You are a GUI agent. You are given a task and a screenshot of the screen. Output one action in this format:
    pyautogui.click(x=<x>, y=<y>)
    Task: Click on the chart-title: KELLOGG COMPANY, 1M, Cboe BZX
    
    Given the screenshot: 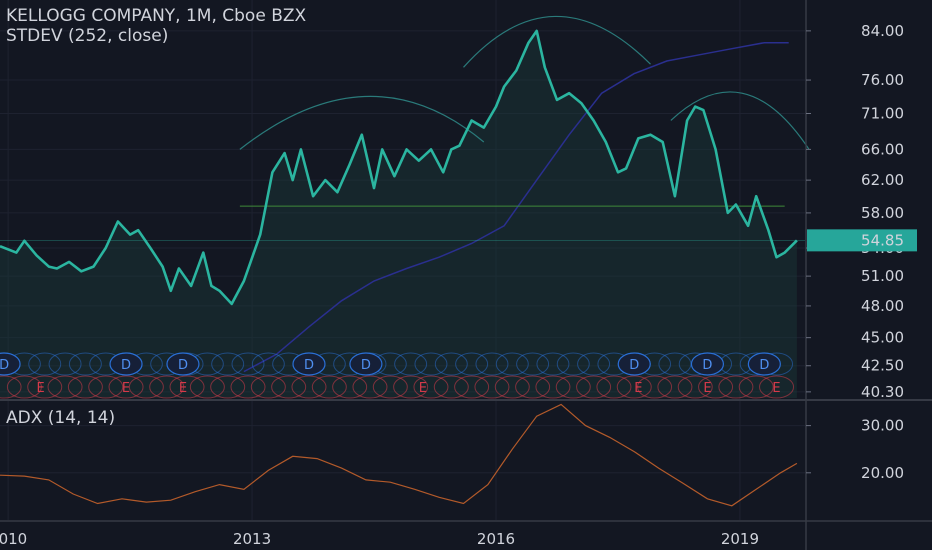 What is the action you would take?
    pyautogui.click(x=156, y=16)
    